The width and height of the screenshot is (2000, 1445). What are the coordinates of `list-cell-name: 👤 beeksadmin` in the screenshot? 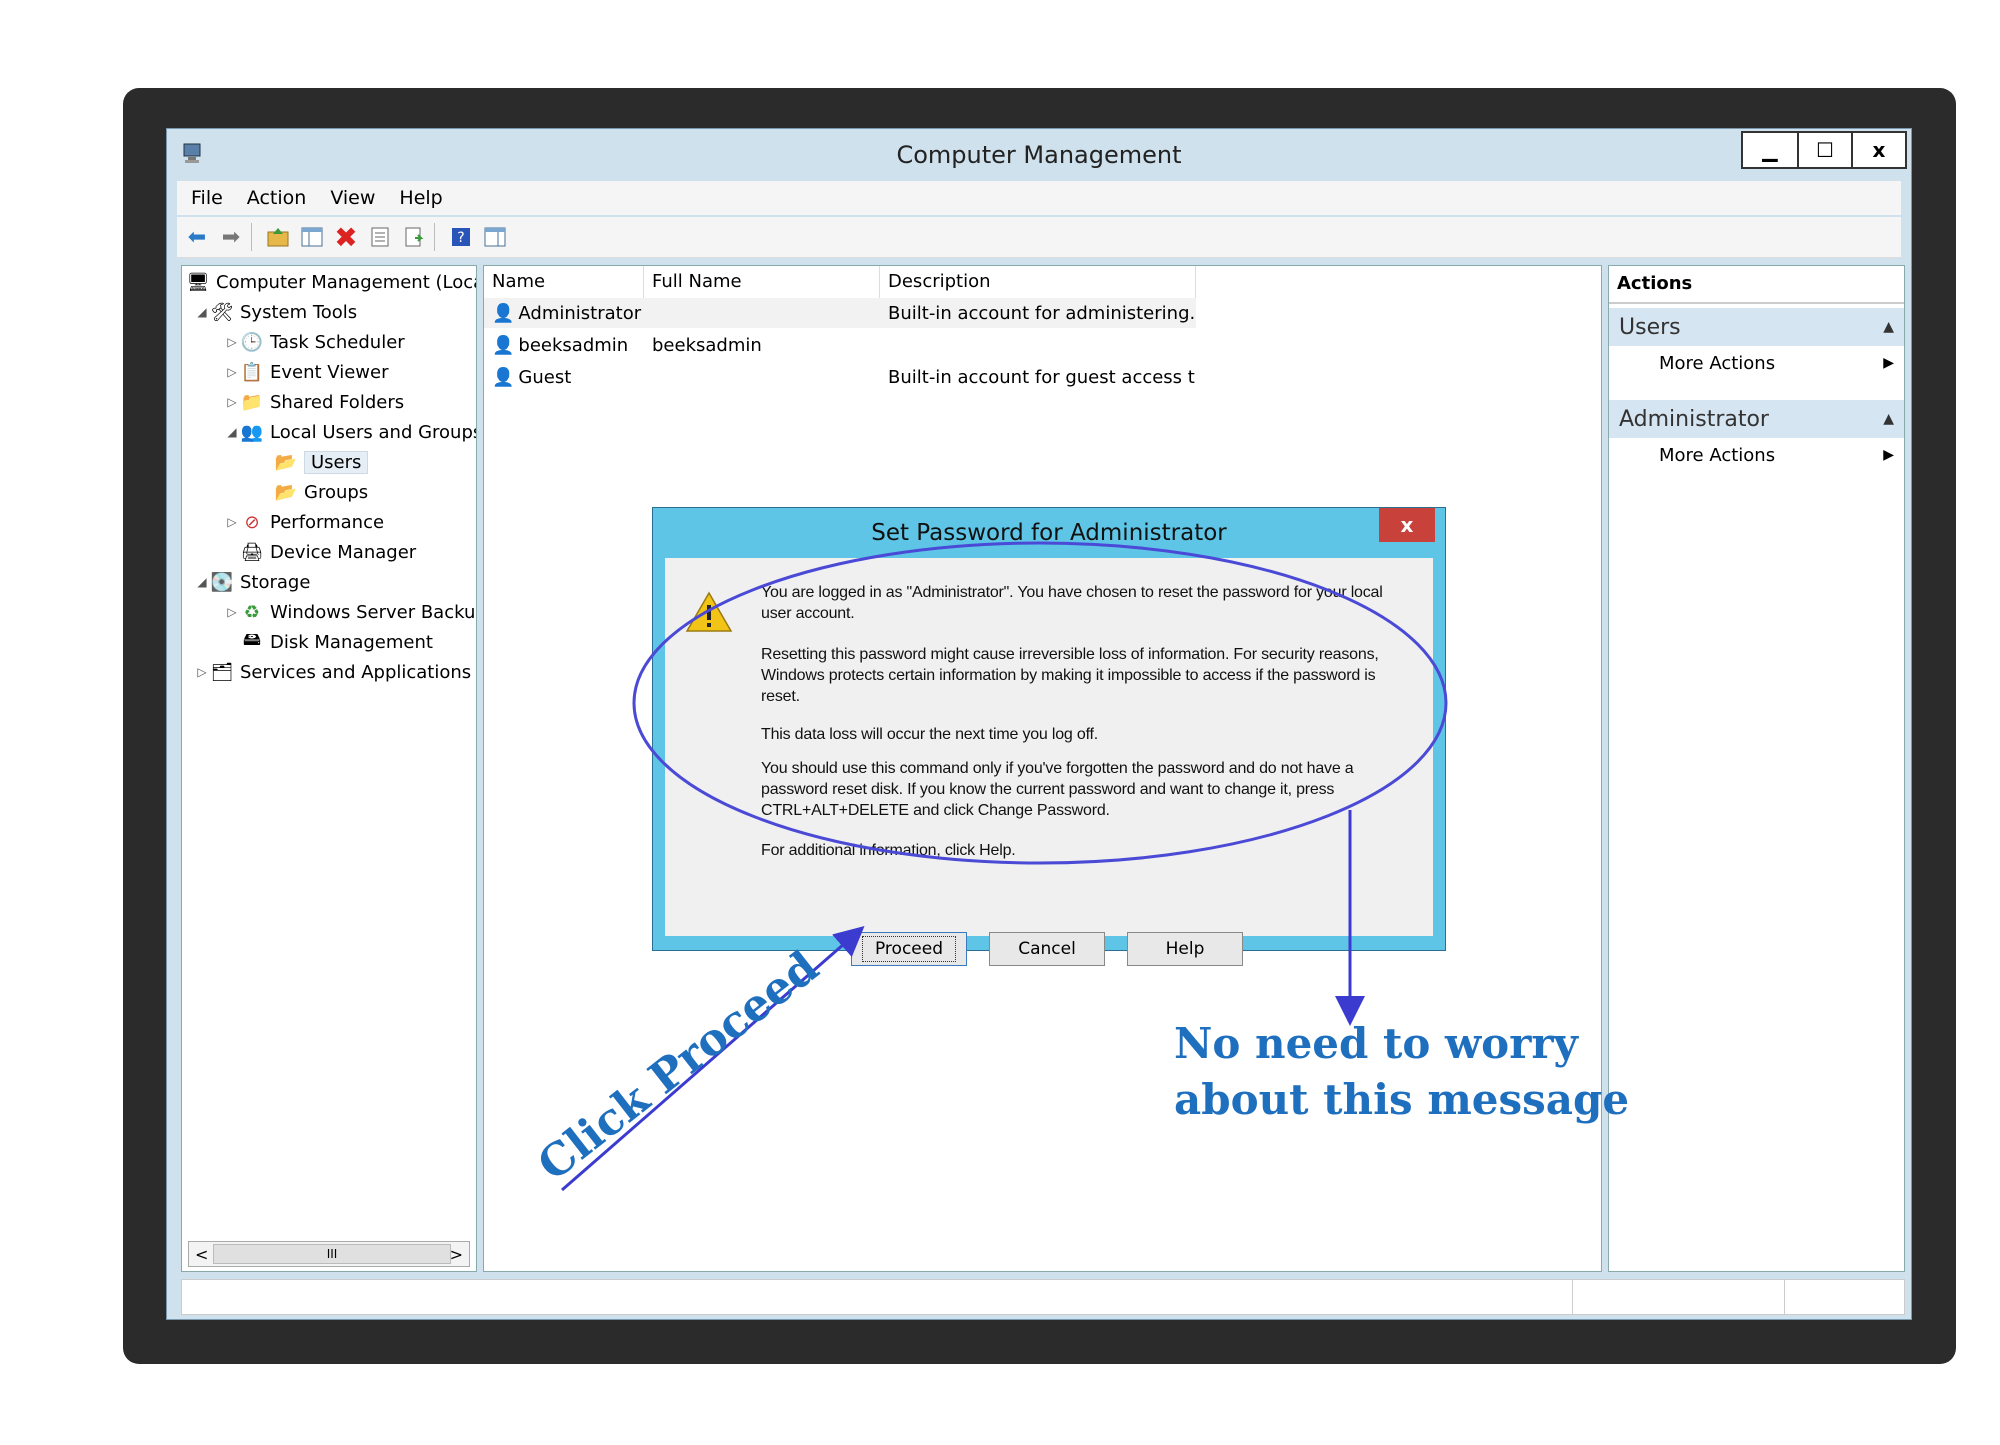 It's located at (564, 345).